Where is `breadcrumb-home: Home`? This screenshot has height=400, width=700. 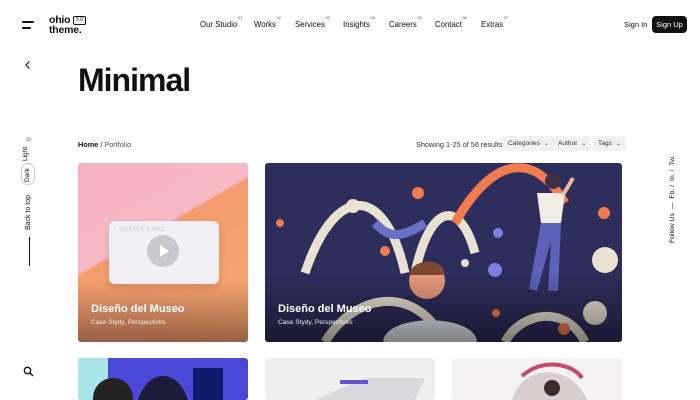 breadcrumb-home: Home is located at coordinates (88, 144).